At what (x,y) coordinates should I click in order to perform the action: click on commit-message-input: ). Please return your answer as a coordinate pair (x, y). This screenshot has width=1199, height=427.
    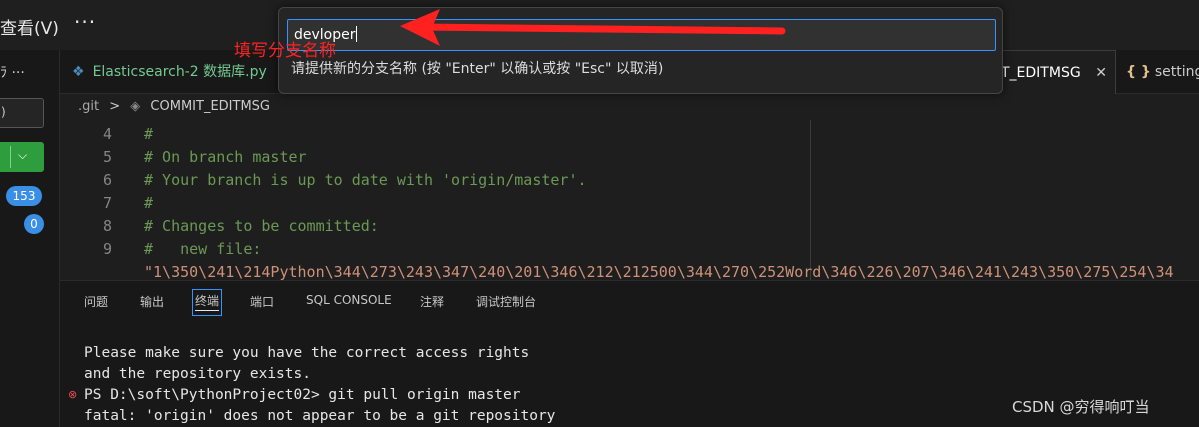
    Looking at the image, I should click on (22, 113).